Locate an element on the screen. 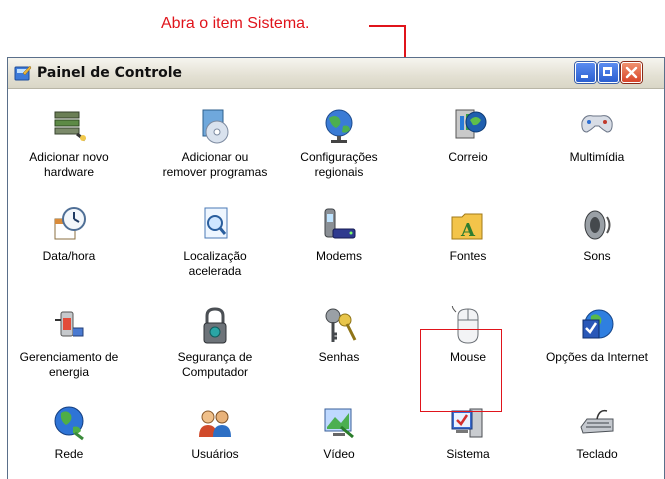  close-button is located at coordinates (631, 72).